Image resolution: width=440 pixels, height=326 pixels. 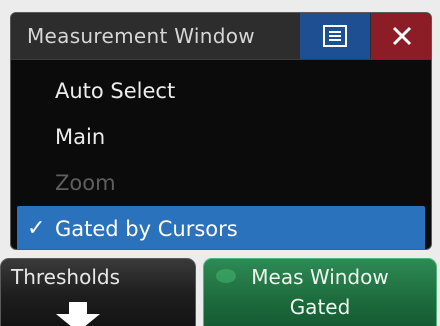 What do you see at coordinates (78, 314) in the screenshot?
I see `down-arrow-icon` at bounding box center [78, 314].